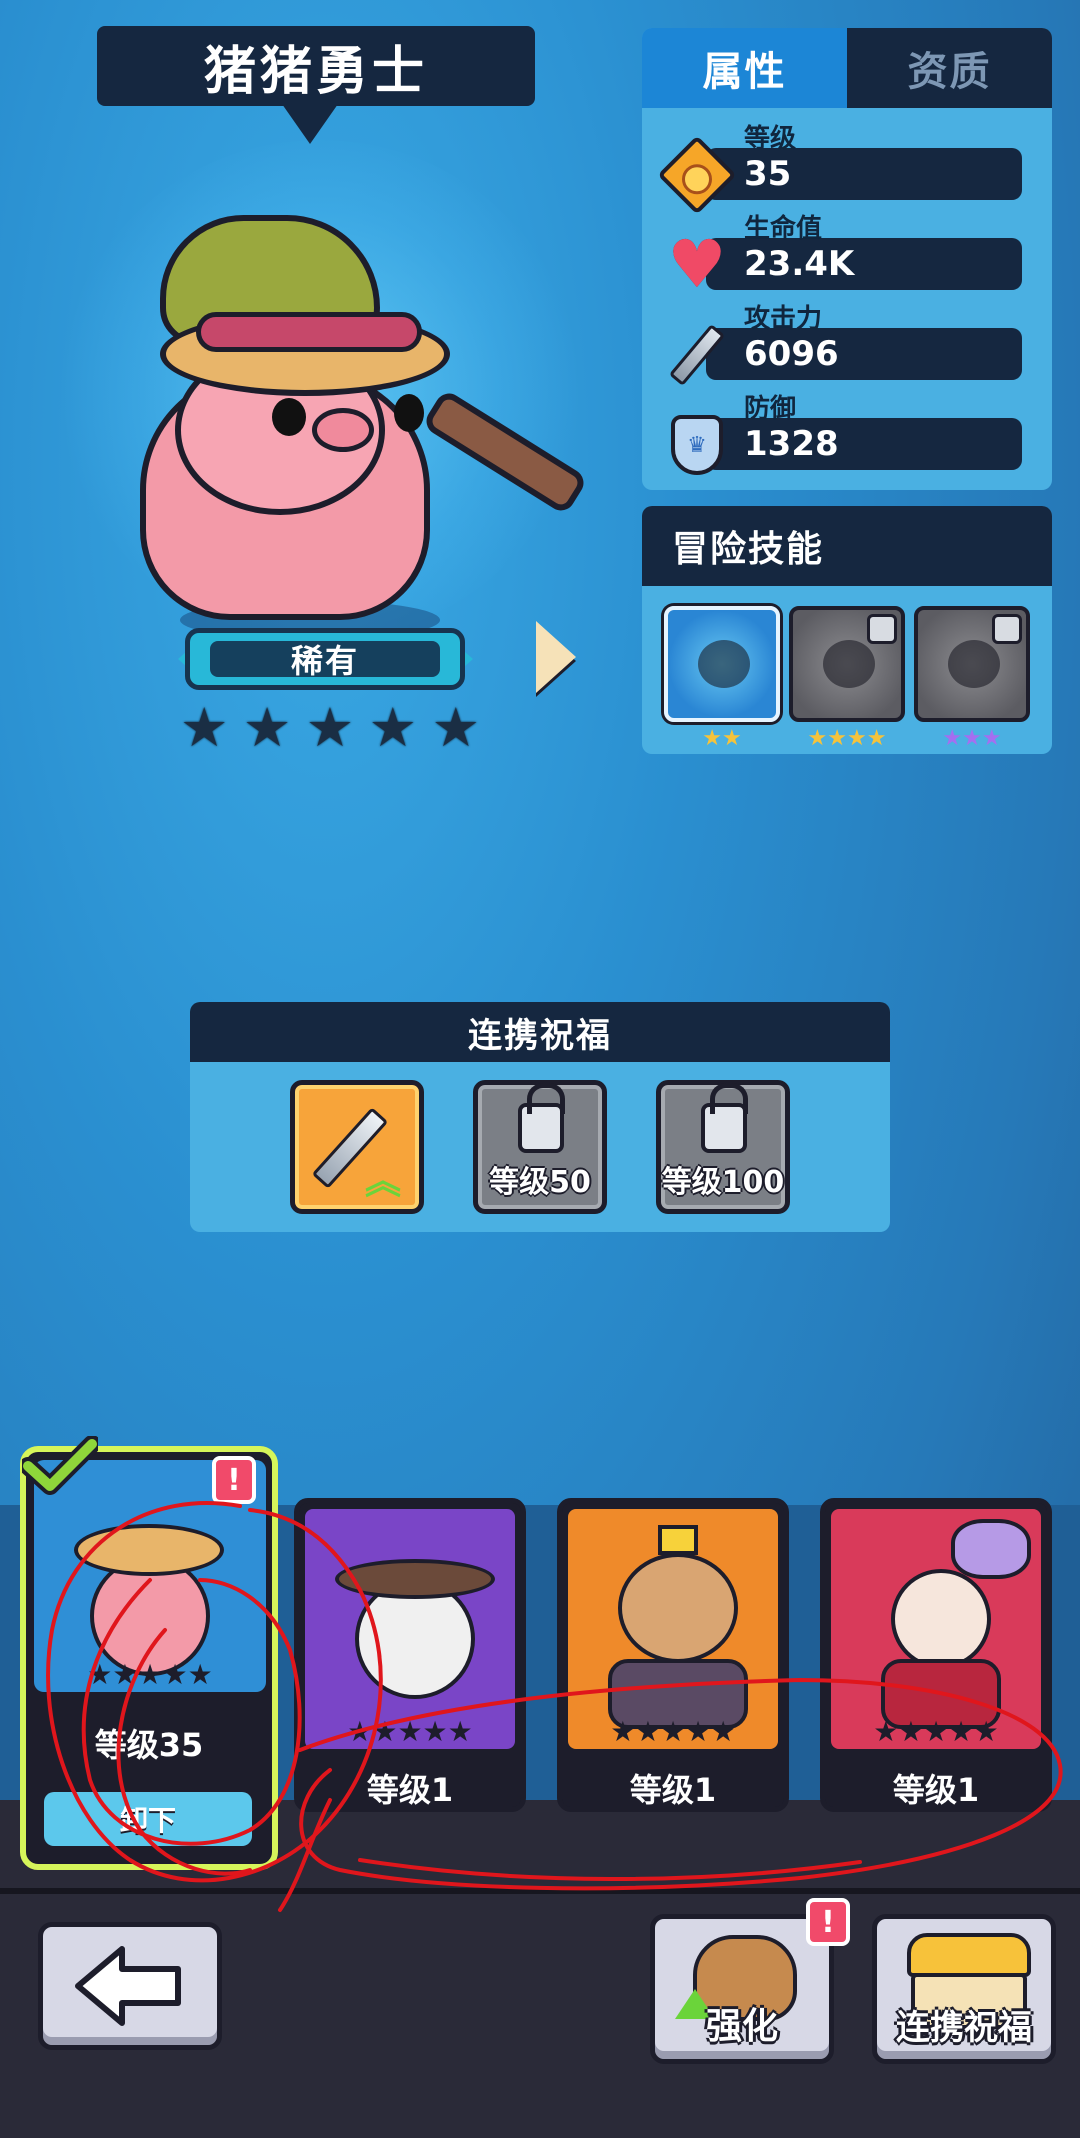  I want to click on rarity-plate: 稀有, so click(325, 659).